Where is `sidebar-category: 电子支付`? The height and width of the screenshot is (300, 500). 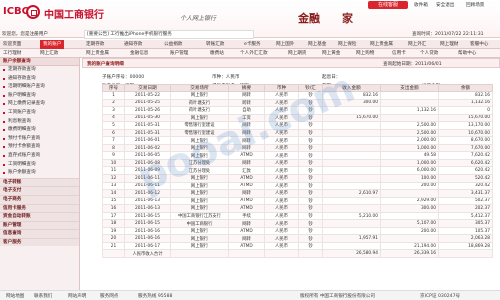
sidebar-category: 电子支付 is located at coordinates (39, 190).